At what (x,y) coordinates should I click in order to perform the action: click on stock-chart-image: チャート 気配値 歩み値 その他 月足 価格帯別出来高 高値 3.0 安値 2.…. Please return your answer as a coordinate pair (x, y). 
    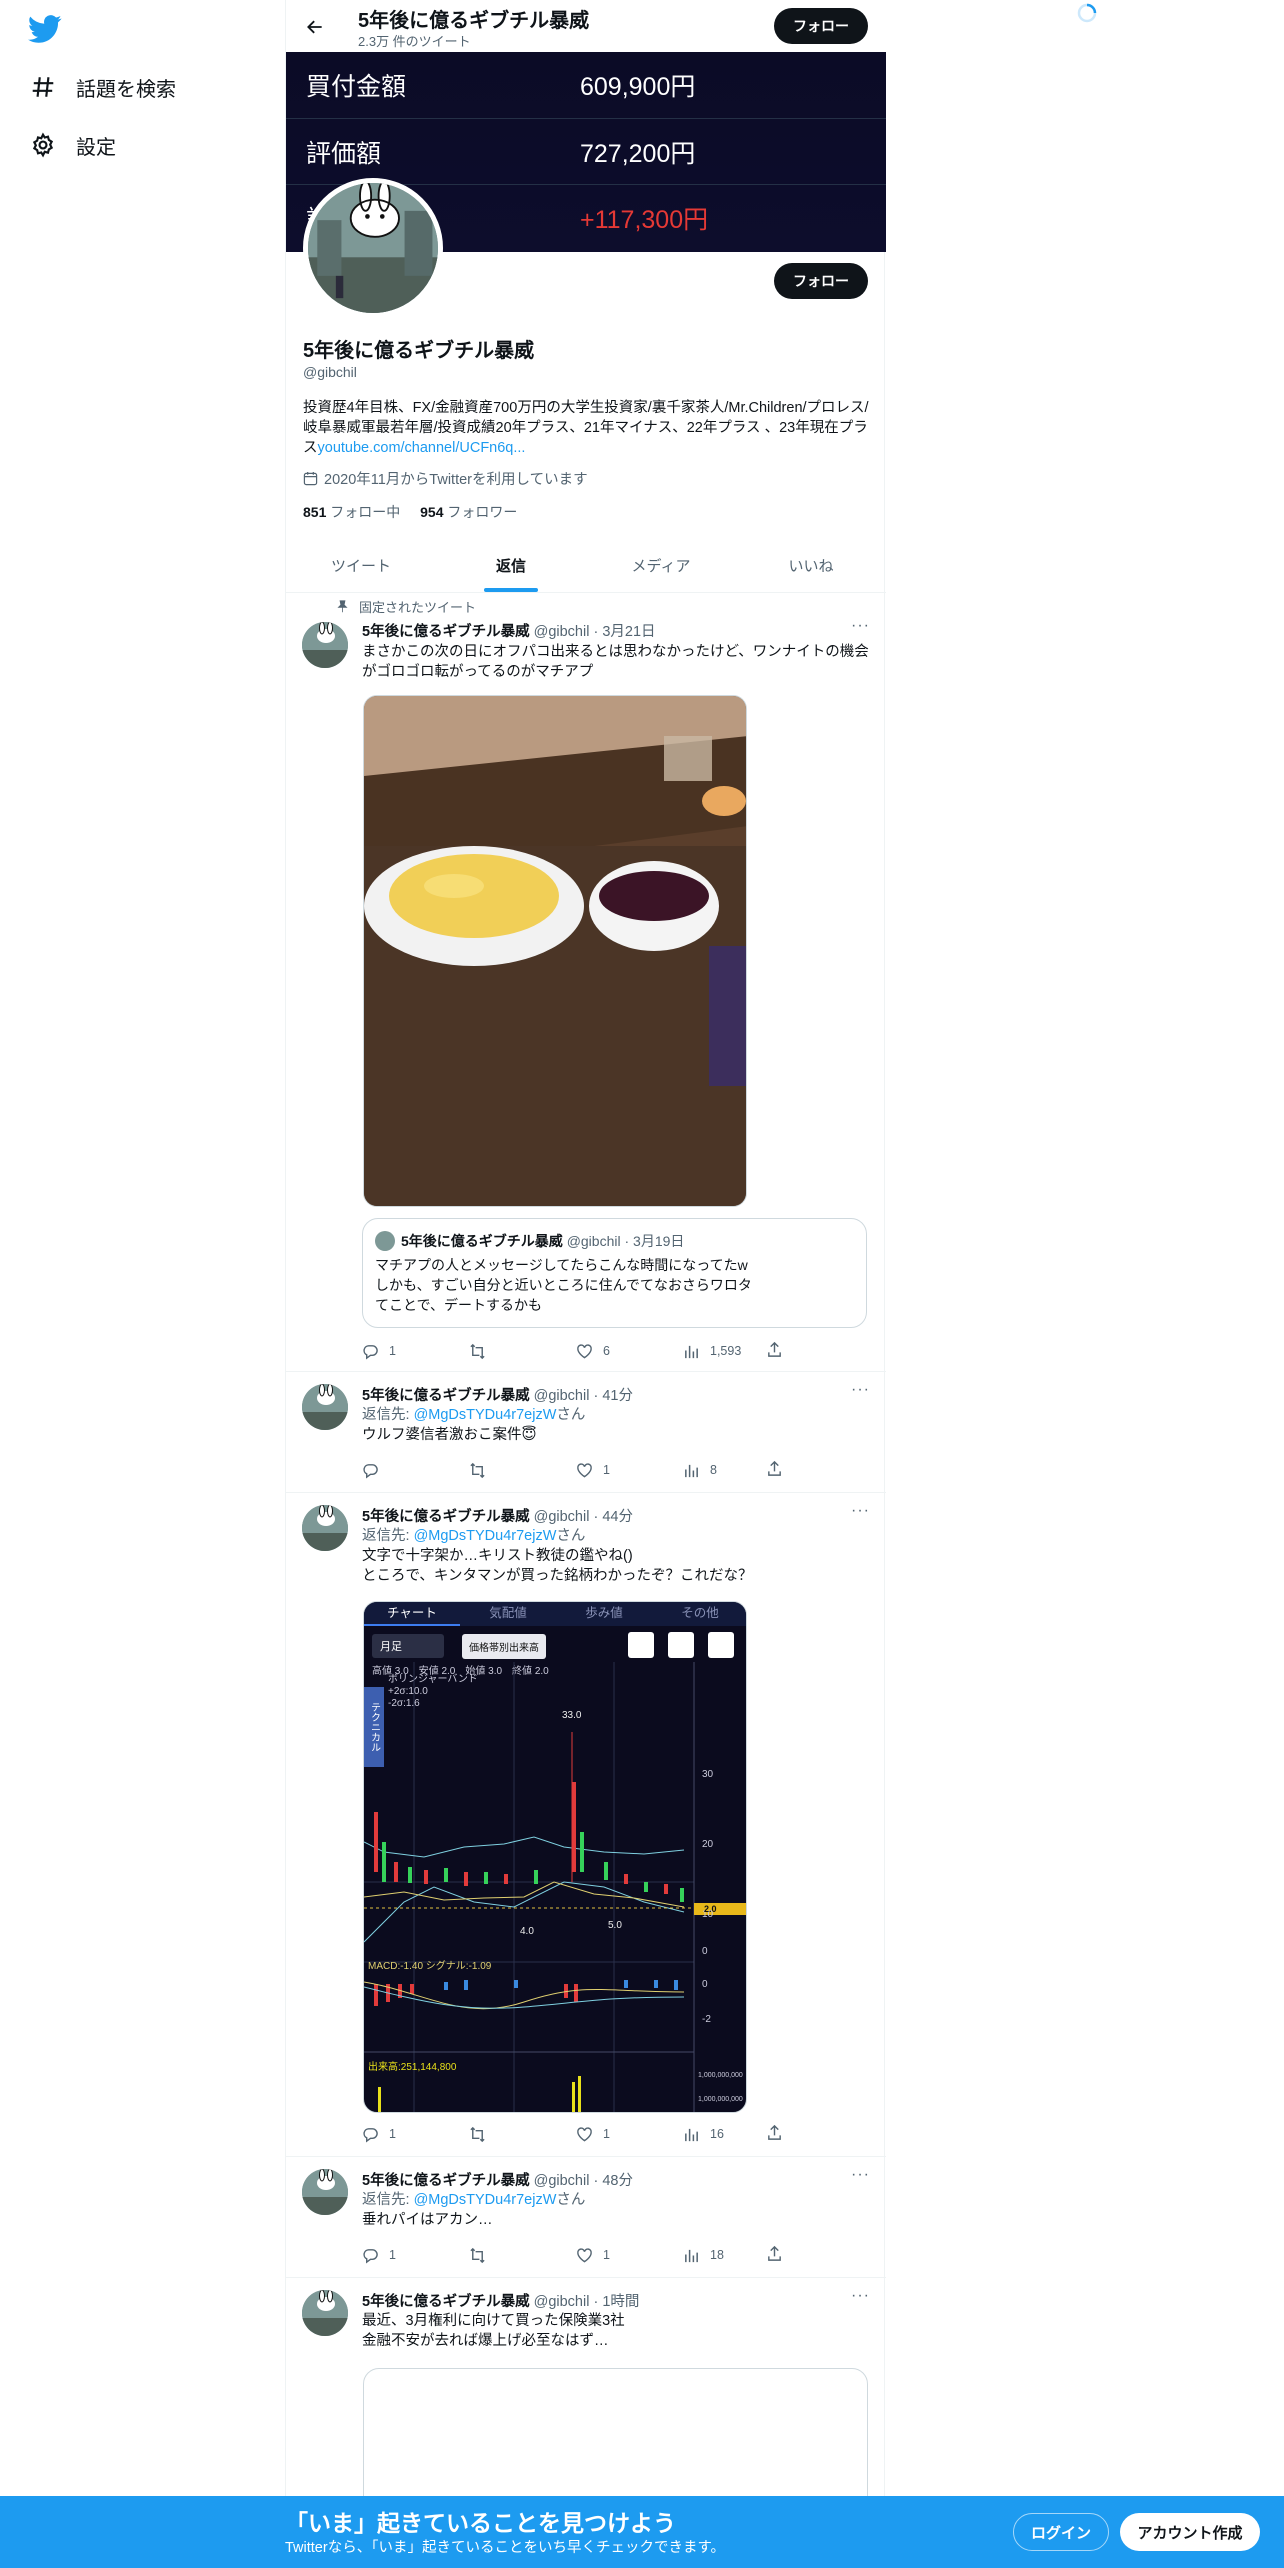
    Looking at the image, I should click on (555, 1857).